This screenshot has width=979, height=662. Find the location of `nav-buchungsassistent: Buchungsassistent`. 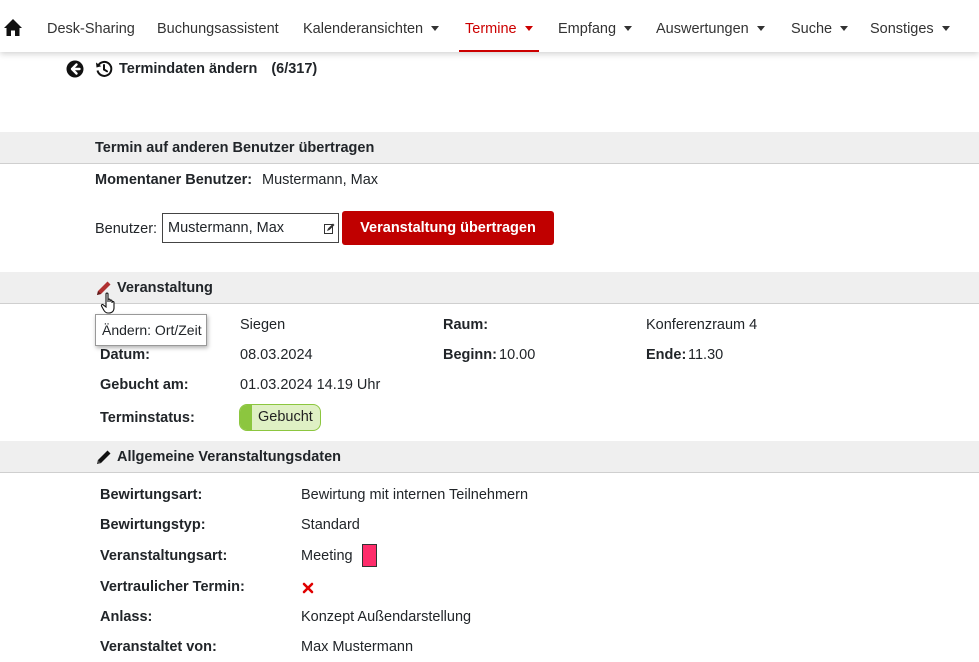

nav-buchungsassistent: Buchungsassistent is located at coordinates (218, 26).